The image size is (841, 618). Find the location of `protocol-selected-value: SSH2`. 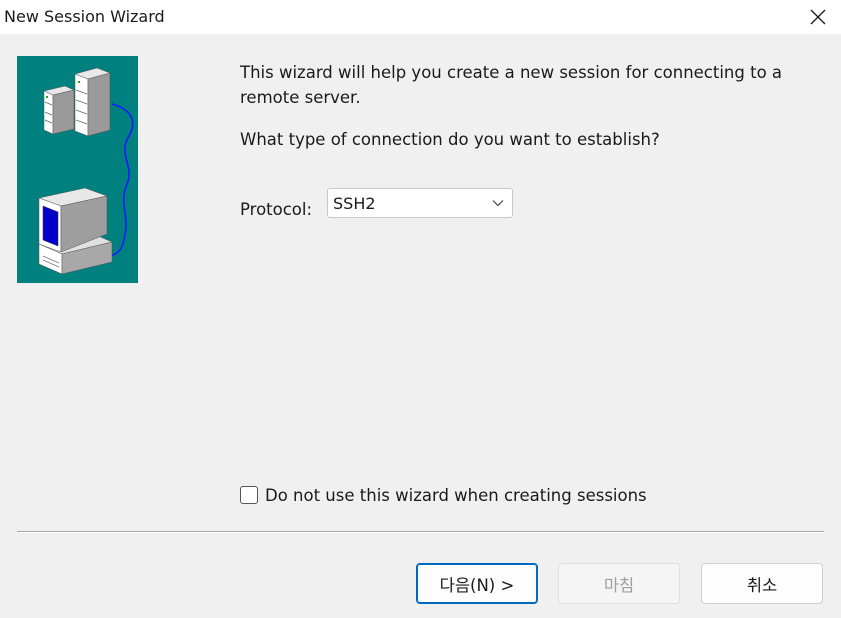

protocol-selected-value: SSH2 is located at coordinates (354, 203).